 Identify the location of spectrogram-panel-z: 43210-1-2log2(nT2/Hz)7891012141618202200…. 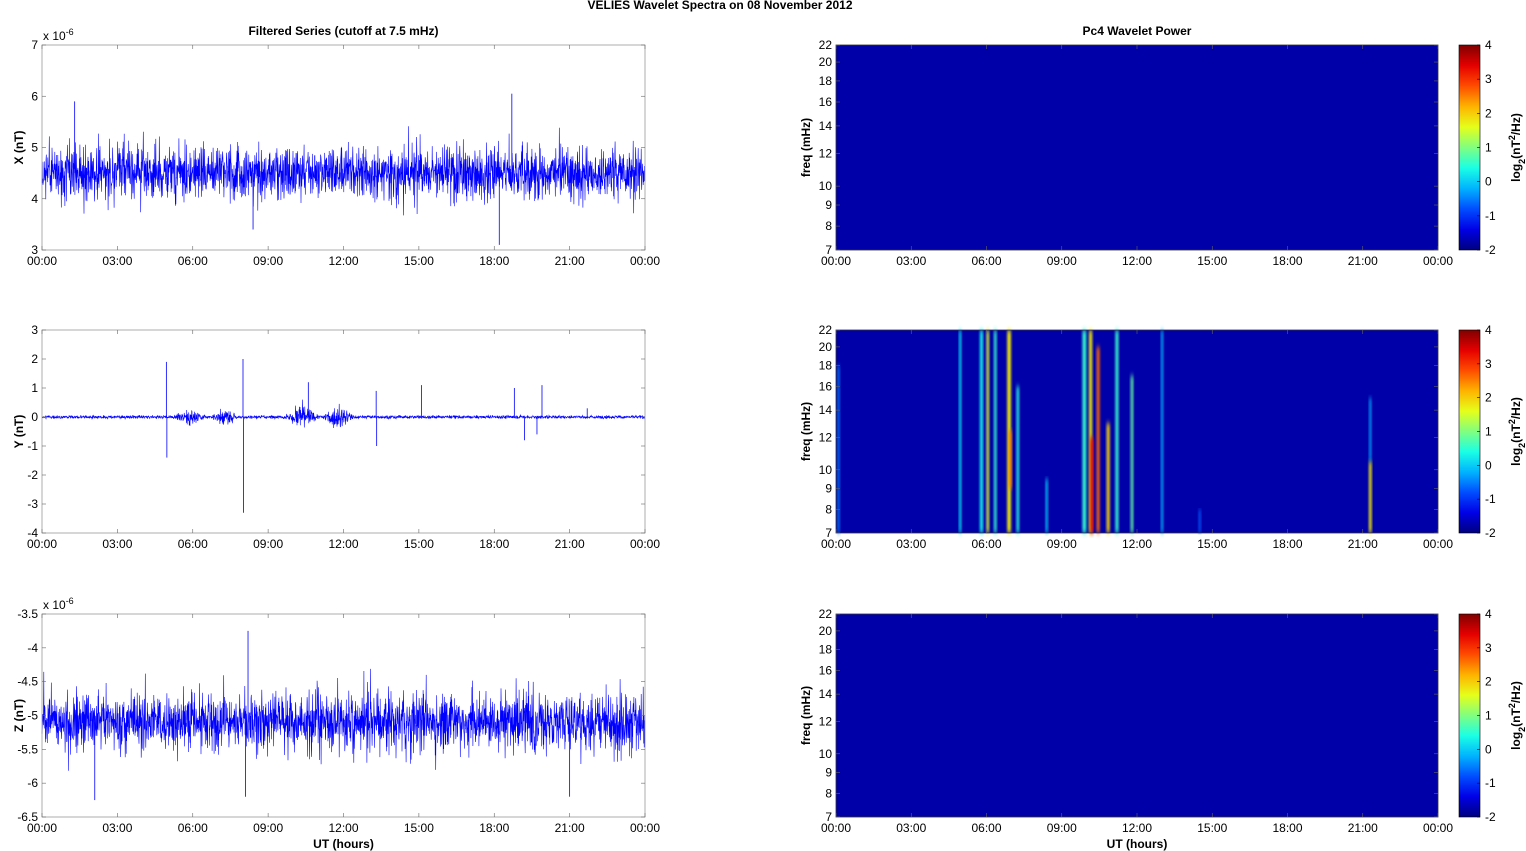
(1162, 729).